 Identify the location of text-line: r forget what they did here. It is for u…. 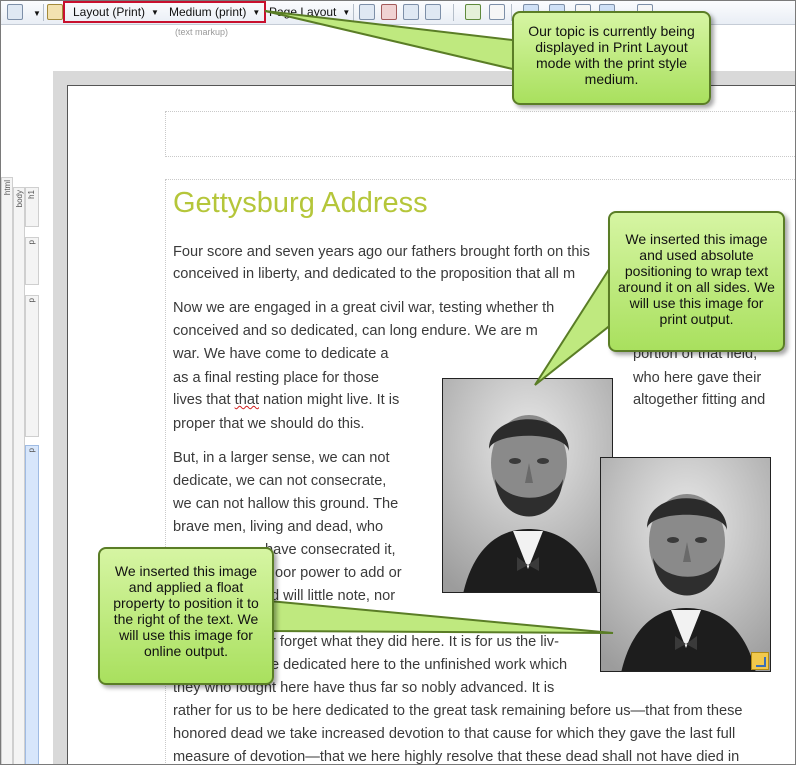
(415, 642).